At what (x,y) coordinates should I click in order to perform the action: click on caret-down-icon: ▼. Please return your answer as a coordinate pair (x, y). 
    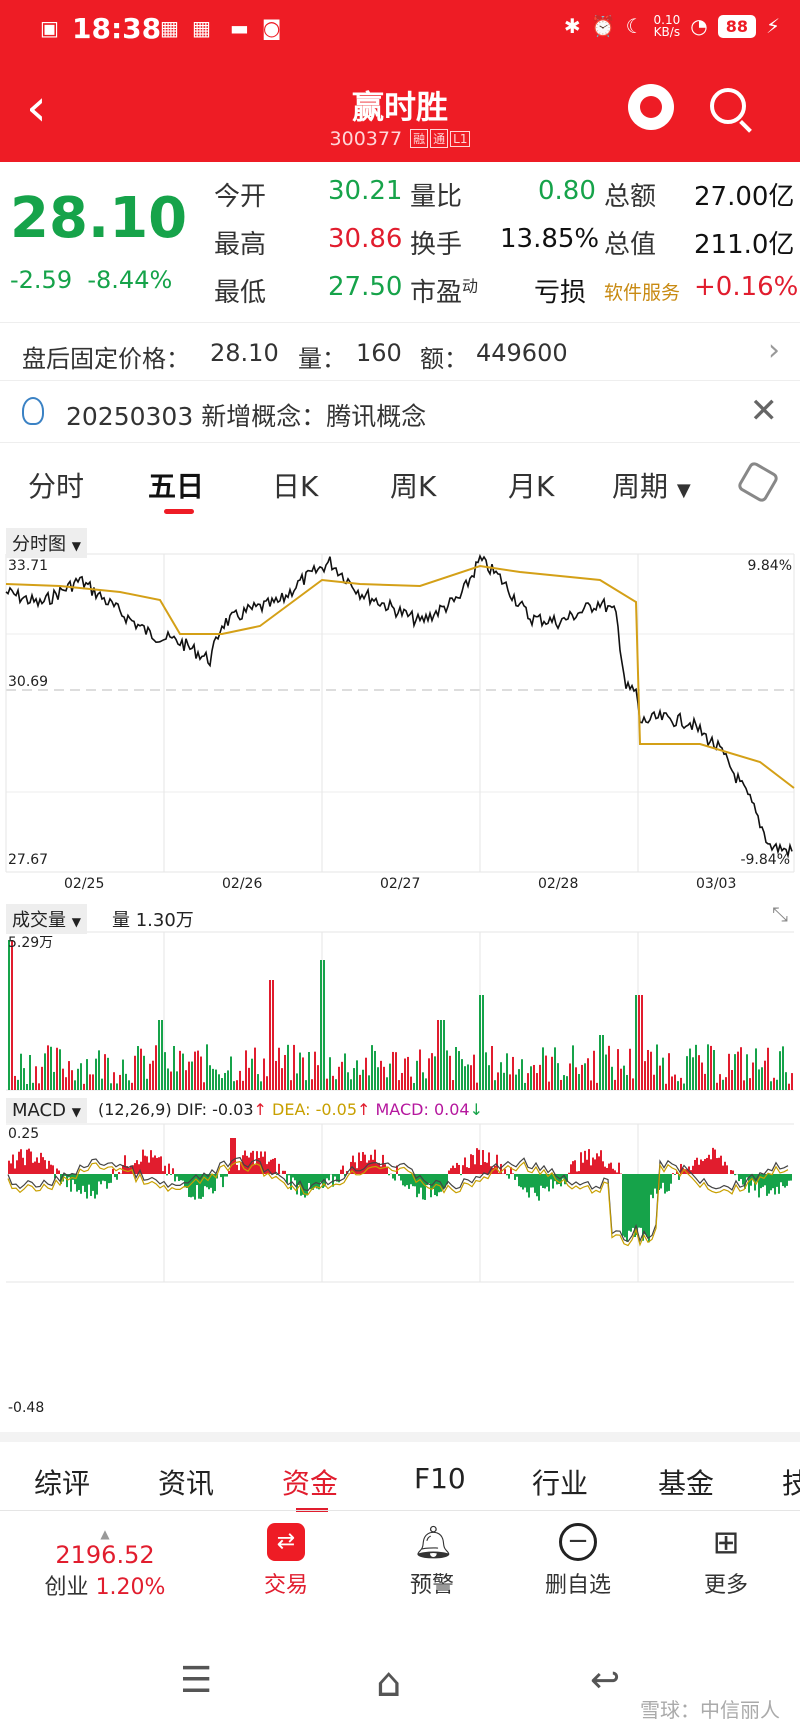
    Looking at the image, I should click on (76, 922).